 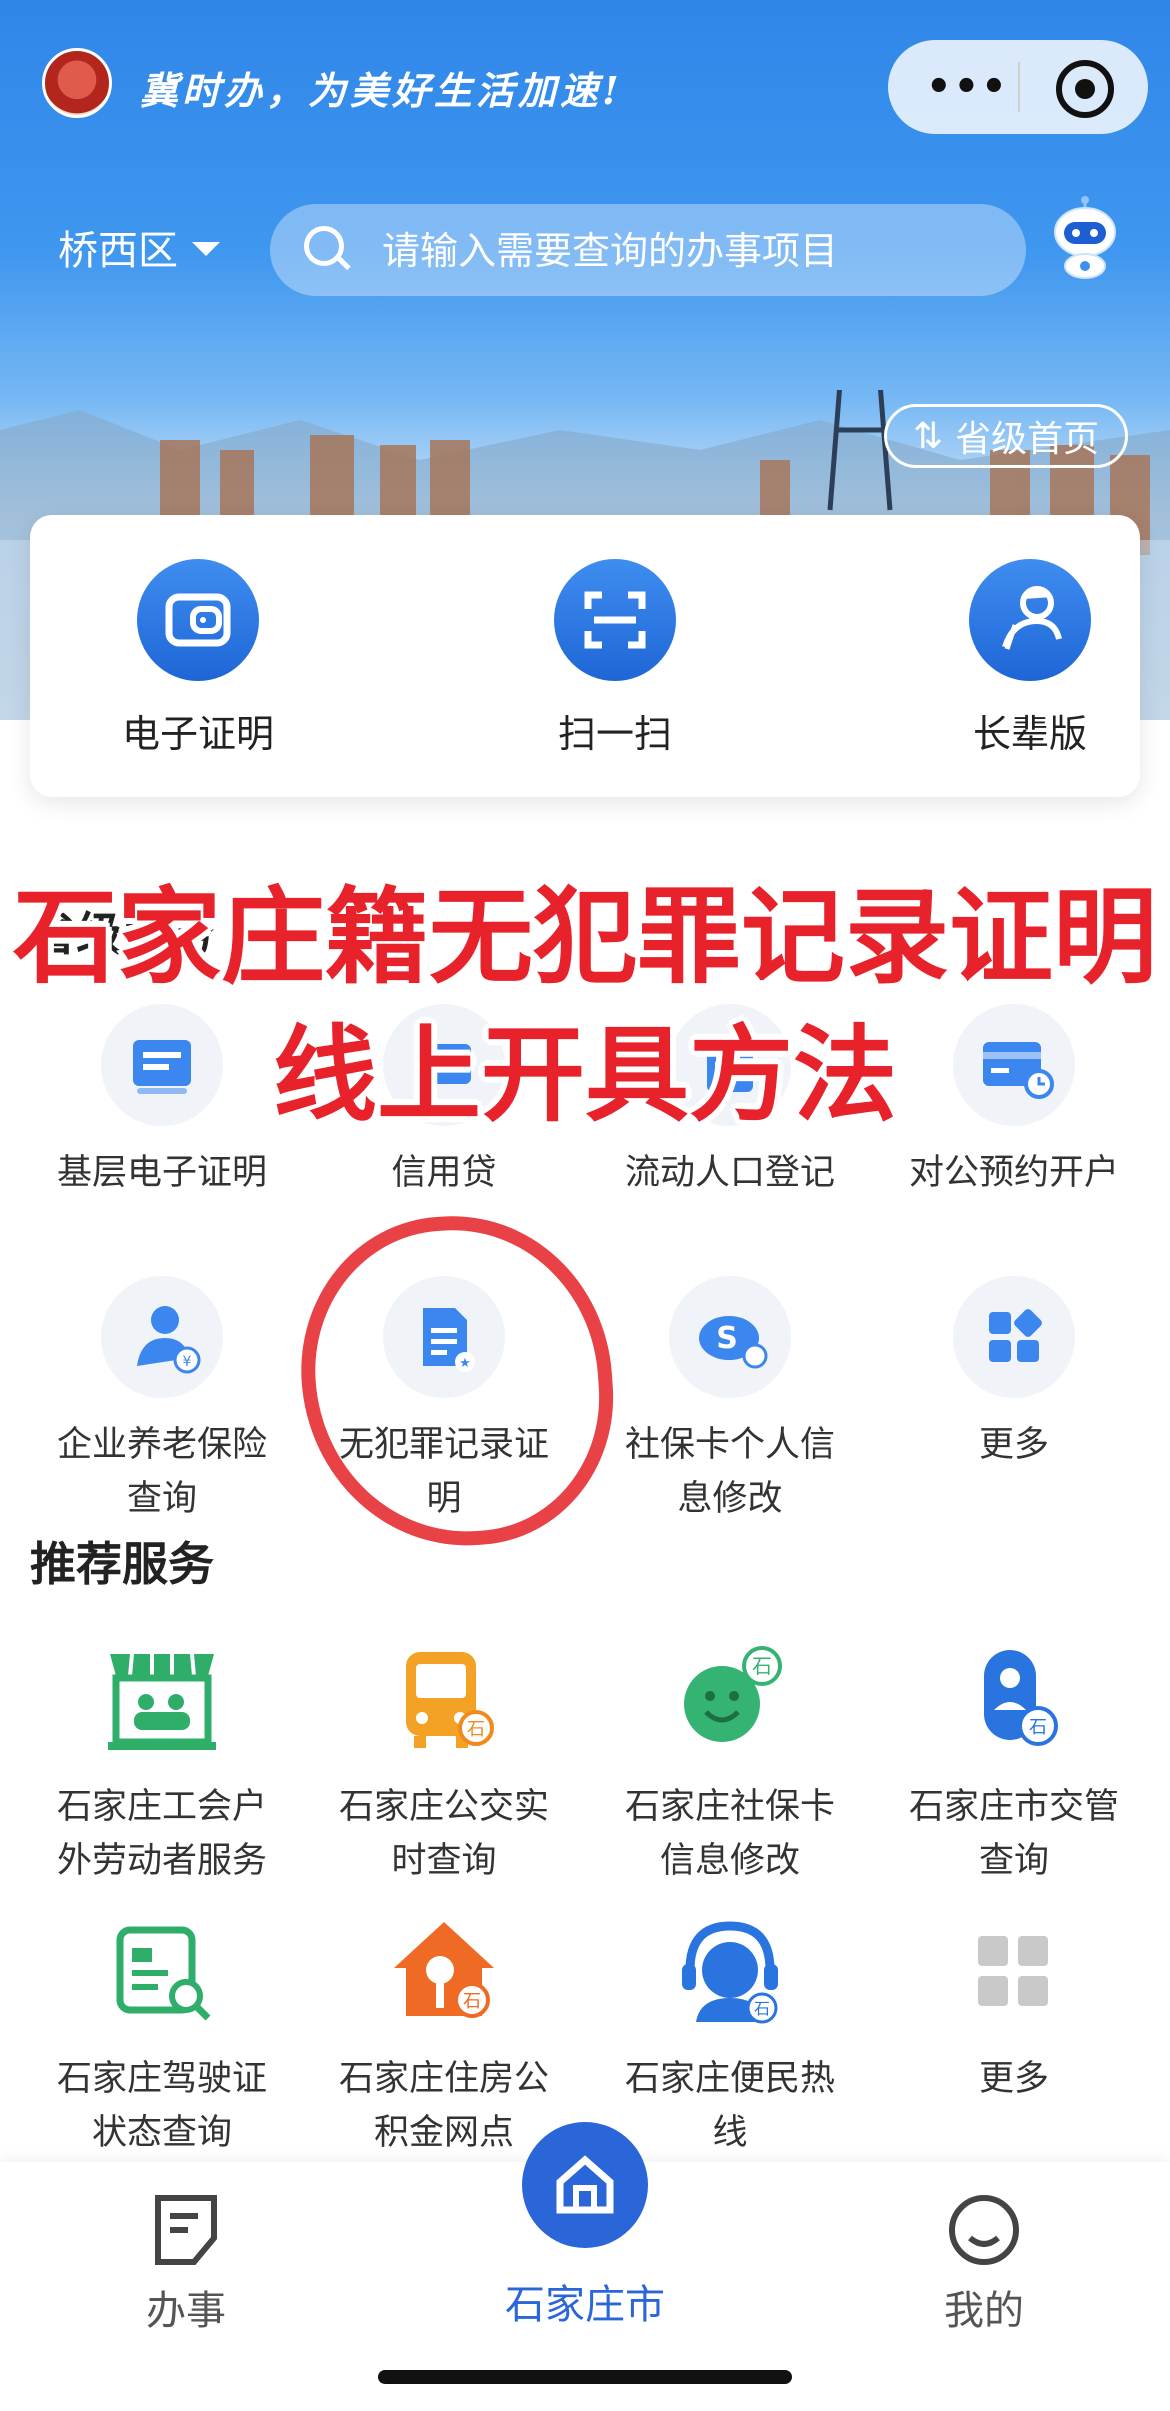 I want to click on recommend-label: 石家庄公交实时查询, so click(x=443, y=1834).